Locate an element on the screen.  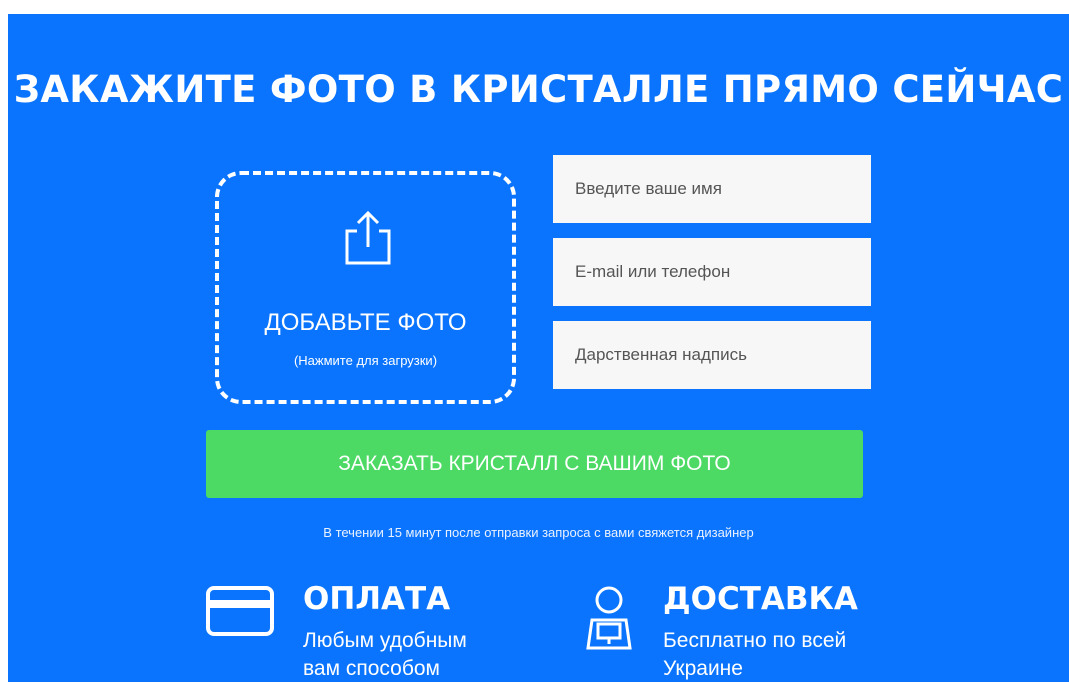
inscription-field is located at coordinates (712, 355).